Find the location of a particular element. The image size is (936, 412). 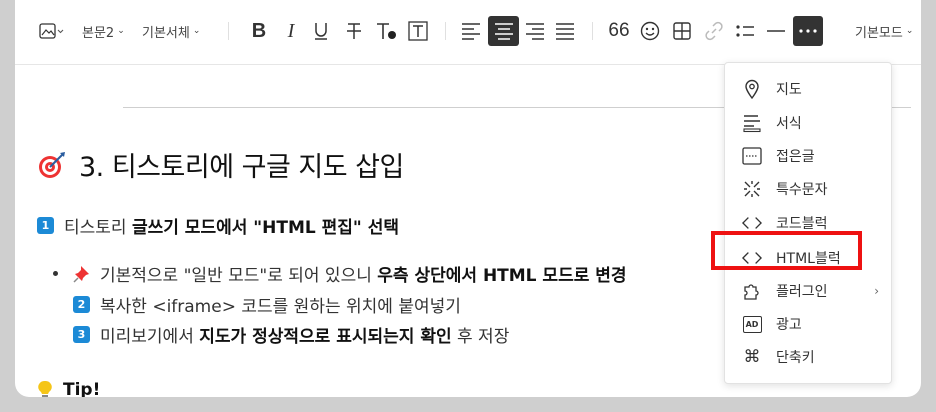

step-1-paragraph: 1 티스토리 글쓰기 모드에서 "HTML 편집" 선택 is located at coordinates (218, 225).